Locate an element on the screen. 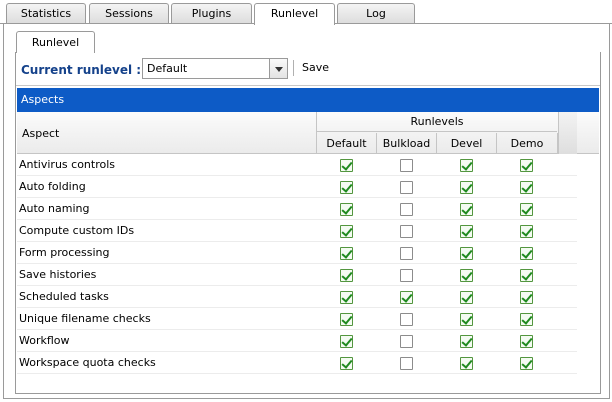  tab-runlevel: Runlevel is located at coordinates (294, 14).